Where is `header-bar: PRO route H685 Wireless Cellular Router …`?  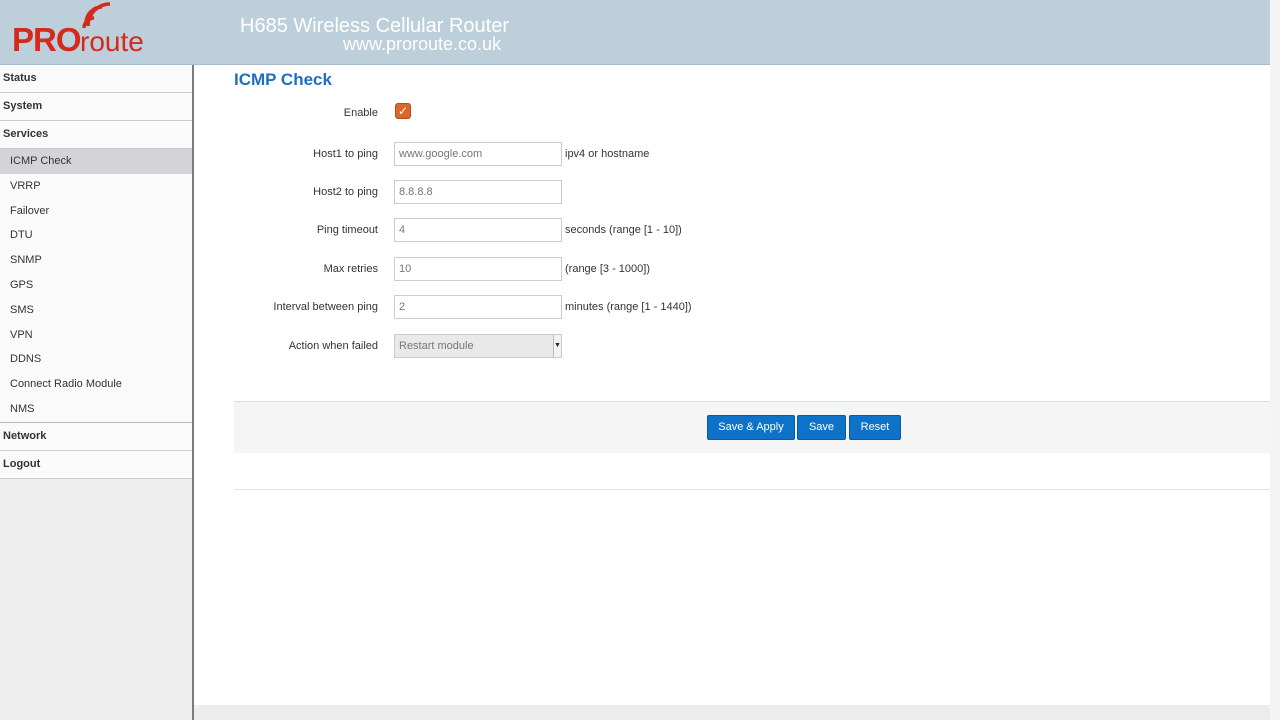
header-bar: PRO route H685 Wireless Cellular Router … is located at coordinates (635, 32).